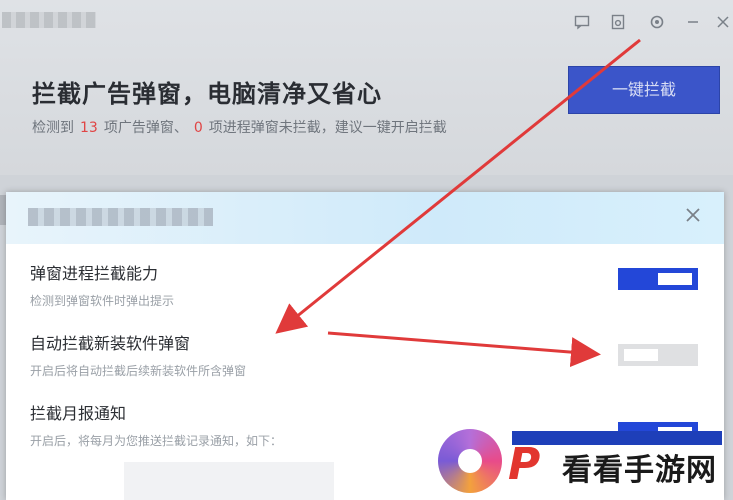 The width and height of the screenshot is (733, 500). I want to click on watermark-p-icon: P, so click(524, 464).